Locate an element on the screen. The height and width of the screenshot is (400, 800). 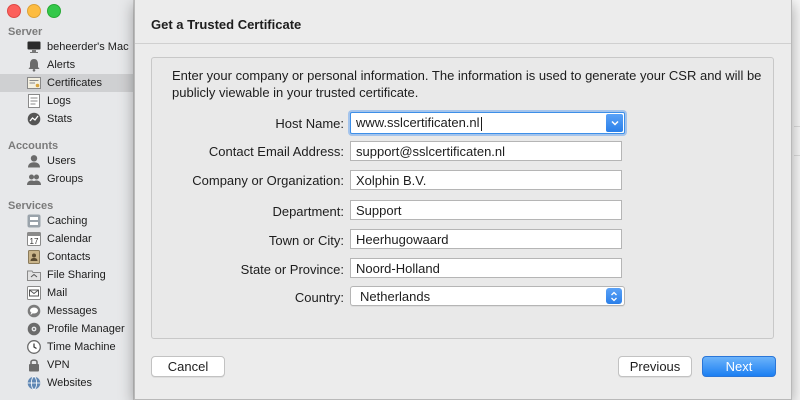
sidebar-item-alerts: Alerts is located at coordinates (66, 65).